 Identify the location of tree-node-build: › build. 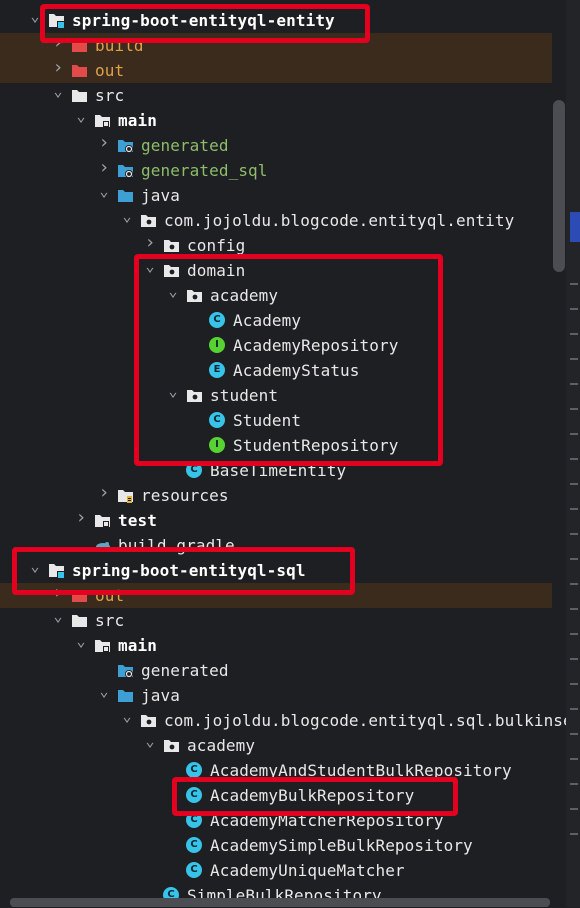
(276, 45).